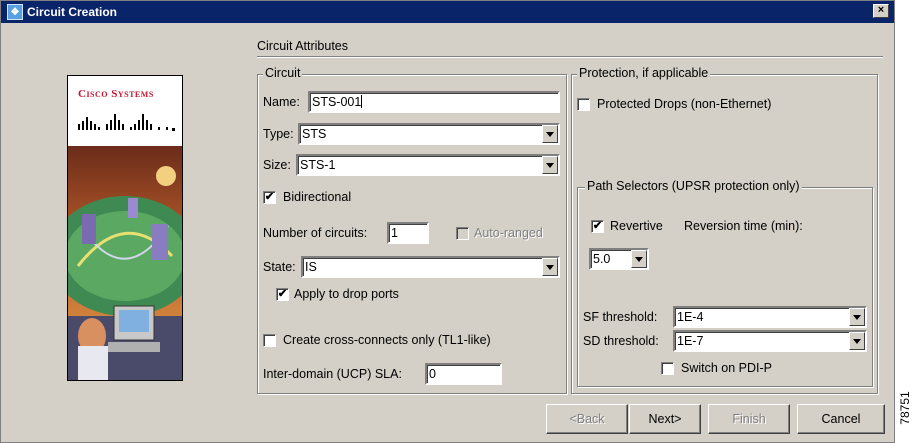 Image resolution: width=913 pixels, height=443 pixels. What do you see at coordinates (362, 101) in the screenshot?
I see `text-cursor` at bounding box center [362, 101].